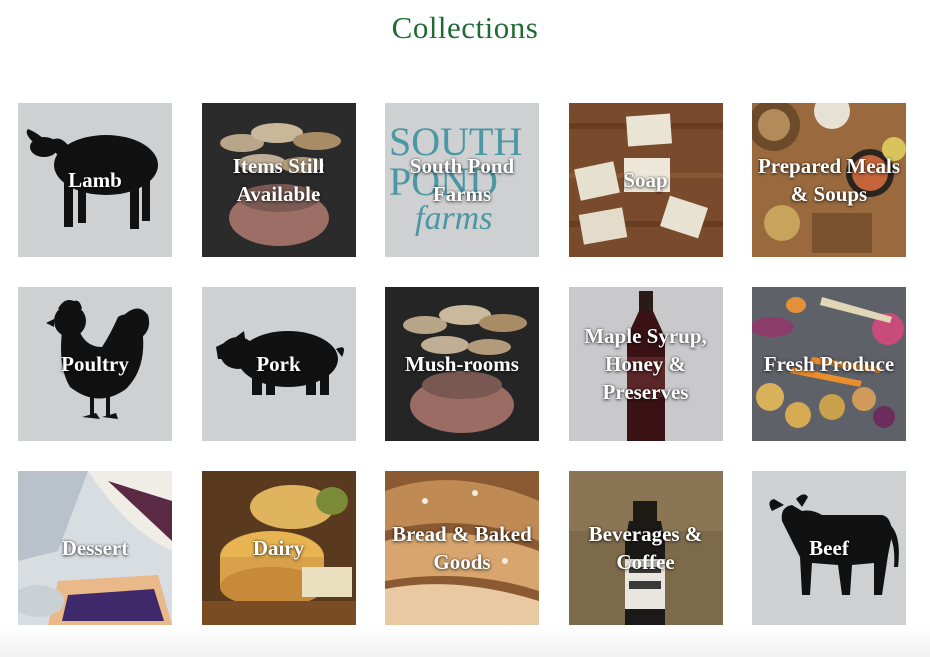 The width and height of the screenshot is (930, 657). I want to click on collection-tile-poultry: Poultry, so click(95, 364).